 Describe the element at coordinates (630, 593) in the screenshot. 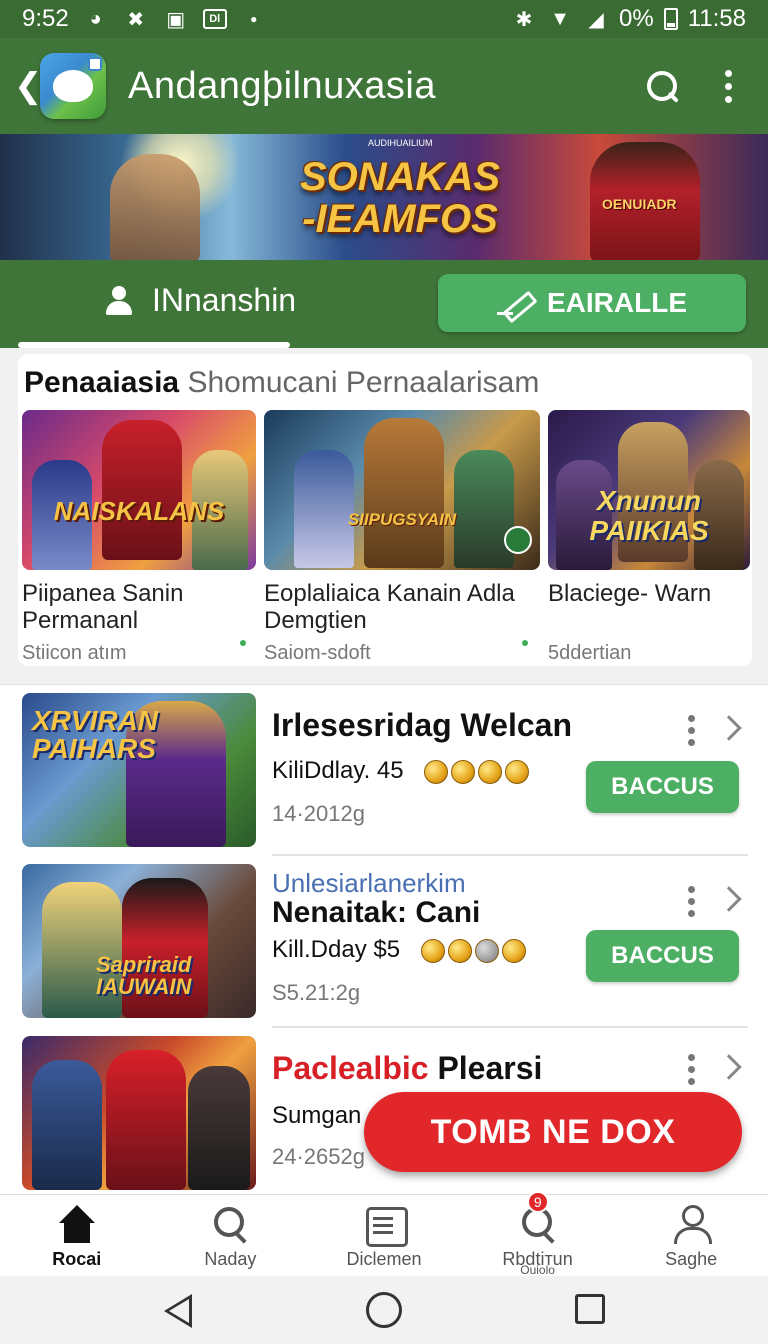

I see `featured-item-name: Blaciege- Warn` at that location.